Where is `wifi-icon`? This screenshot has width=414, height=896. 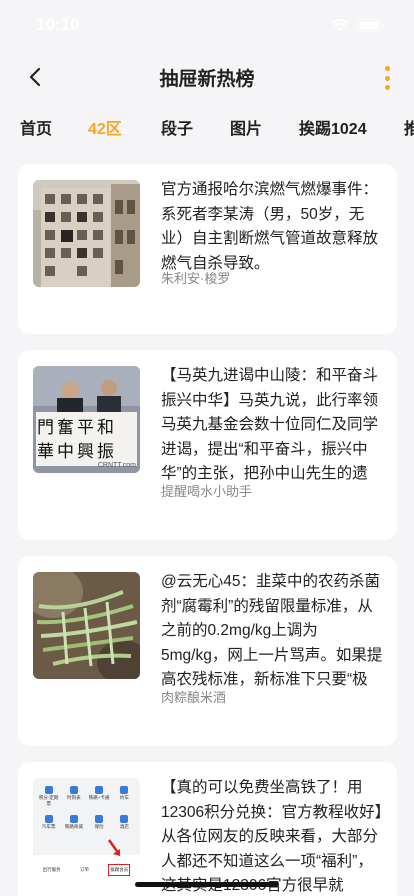 wifi-icon is located at coordinates (340, 24).